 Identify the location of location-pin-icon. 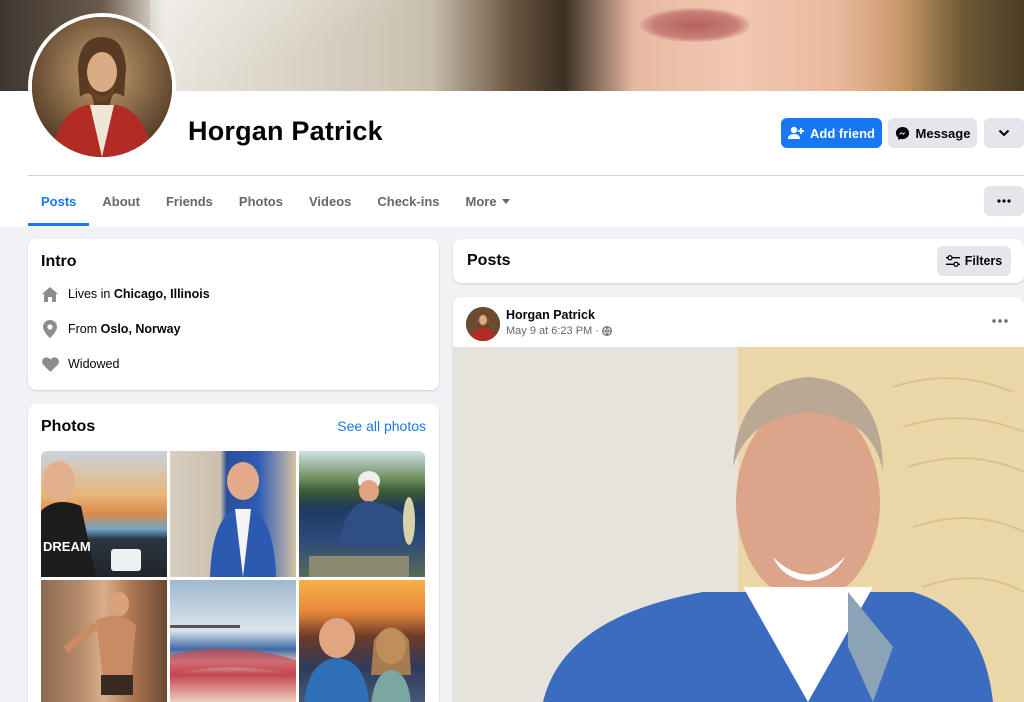
(50, 329).